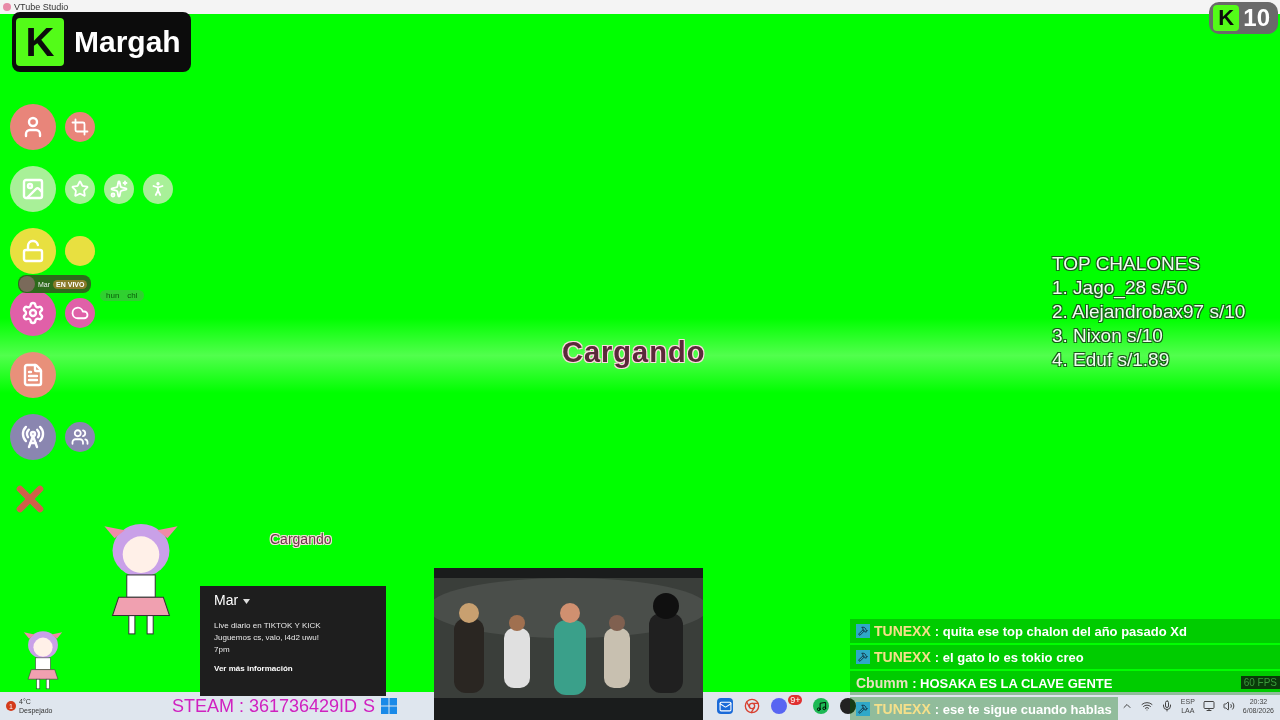 The image size is (1280, 720). I want to click on brand-name: Margah, so click(127, 42).